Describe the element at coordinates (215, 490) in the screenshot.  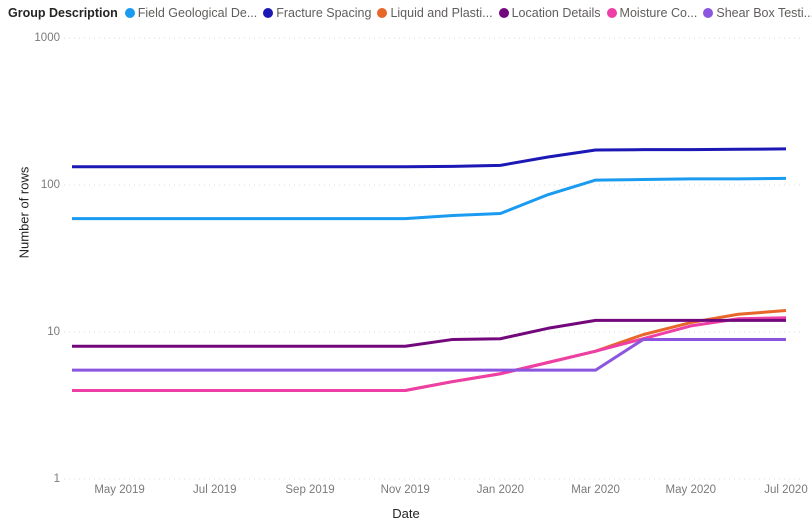
I see `x-tick-label-1: Jul 2019` at that location.